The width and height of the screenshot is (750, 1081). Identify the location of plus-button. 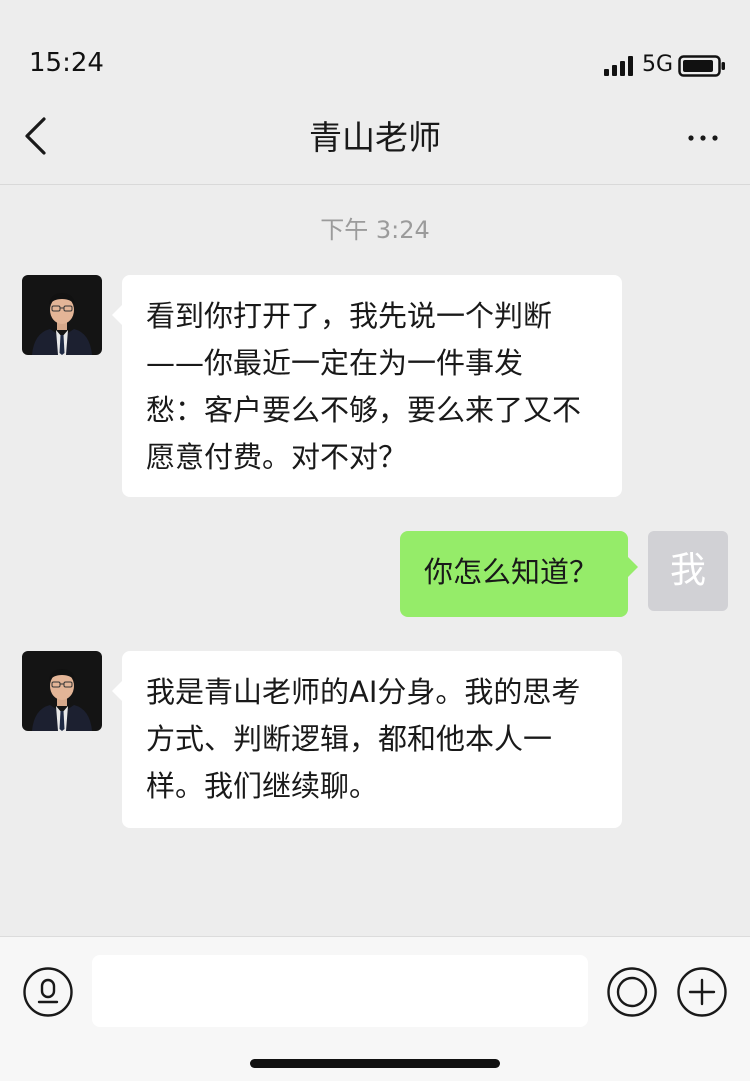
(702, 992).